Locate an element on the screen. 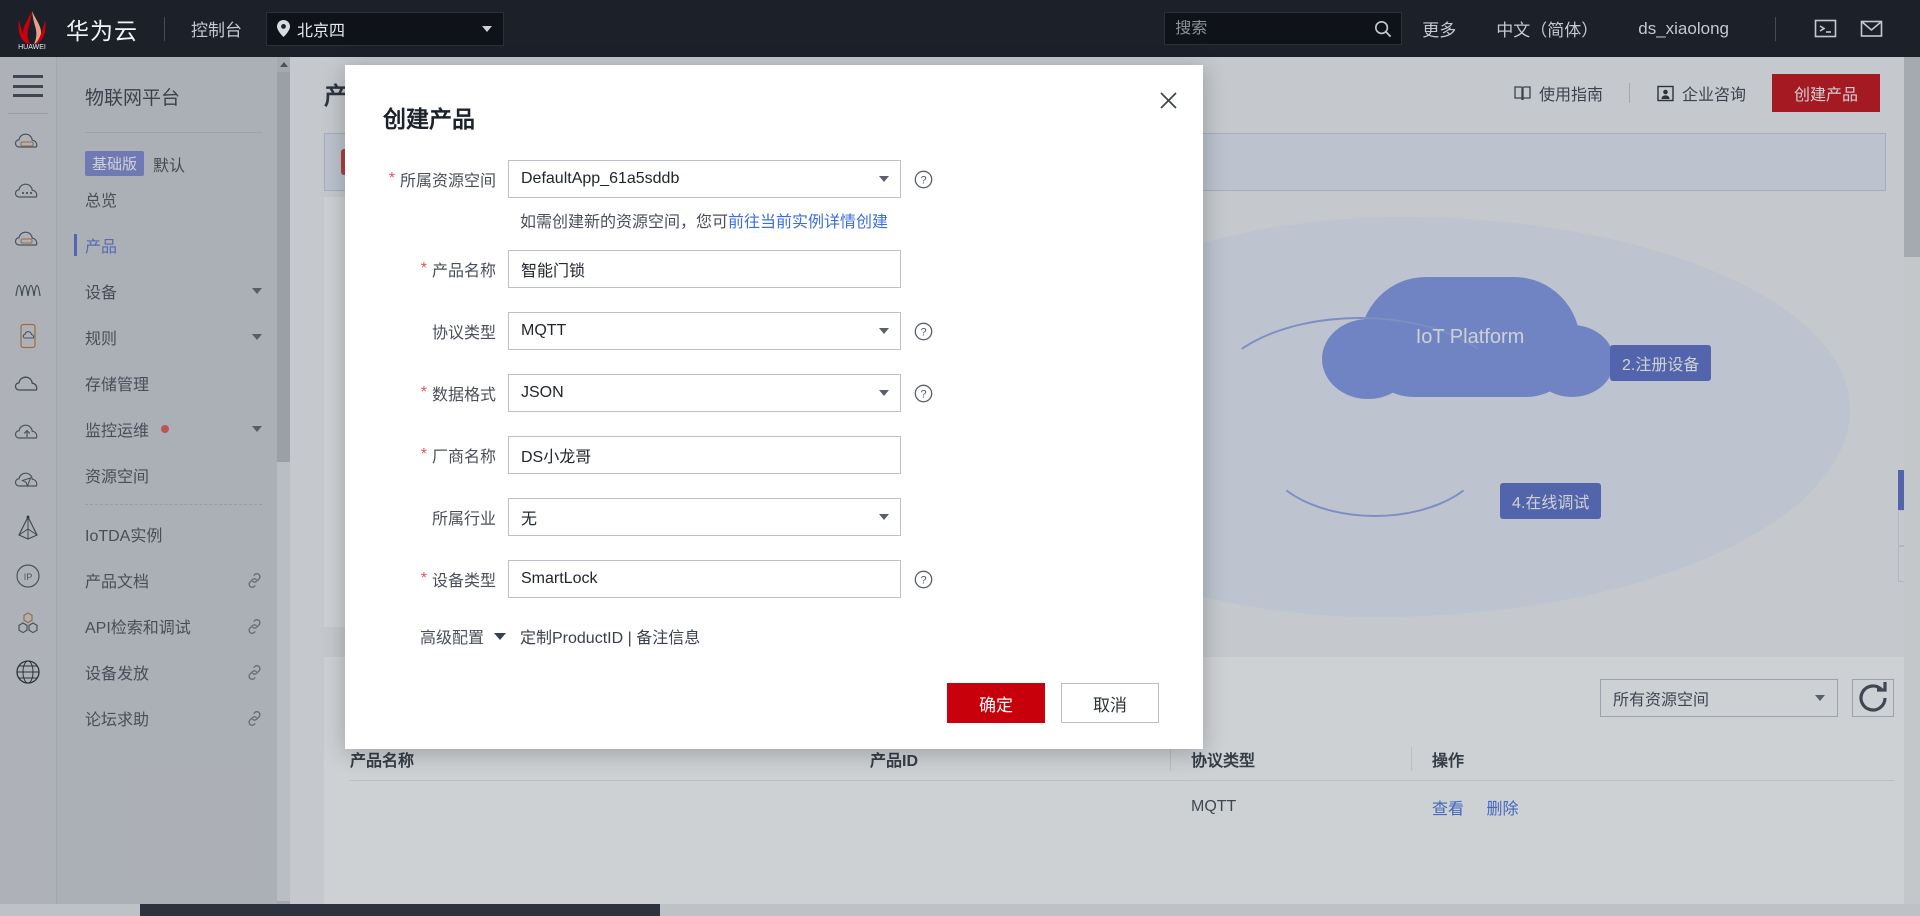 Image resolution: width=1920 pixels, height=916 pixels. data-format-select: JSON is located at coordinates (704, 393).